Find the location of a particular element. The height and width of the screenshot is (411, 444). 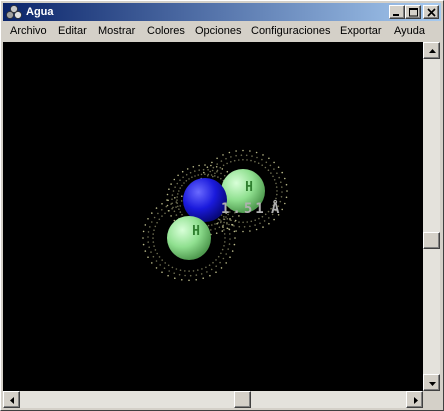

minimize-button is located at coordinates (397, 12).